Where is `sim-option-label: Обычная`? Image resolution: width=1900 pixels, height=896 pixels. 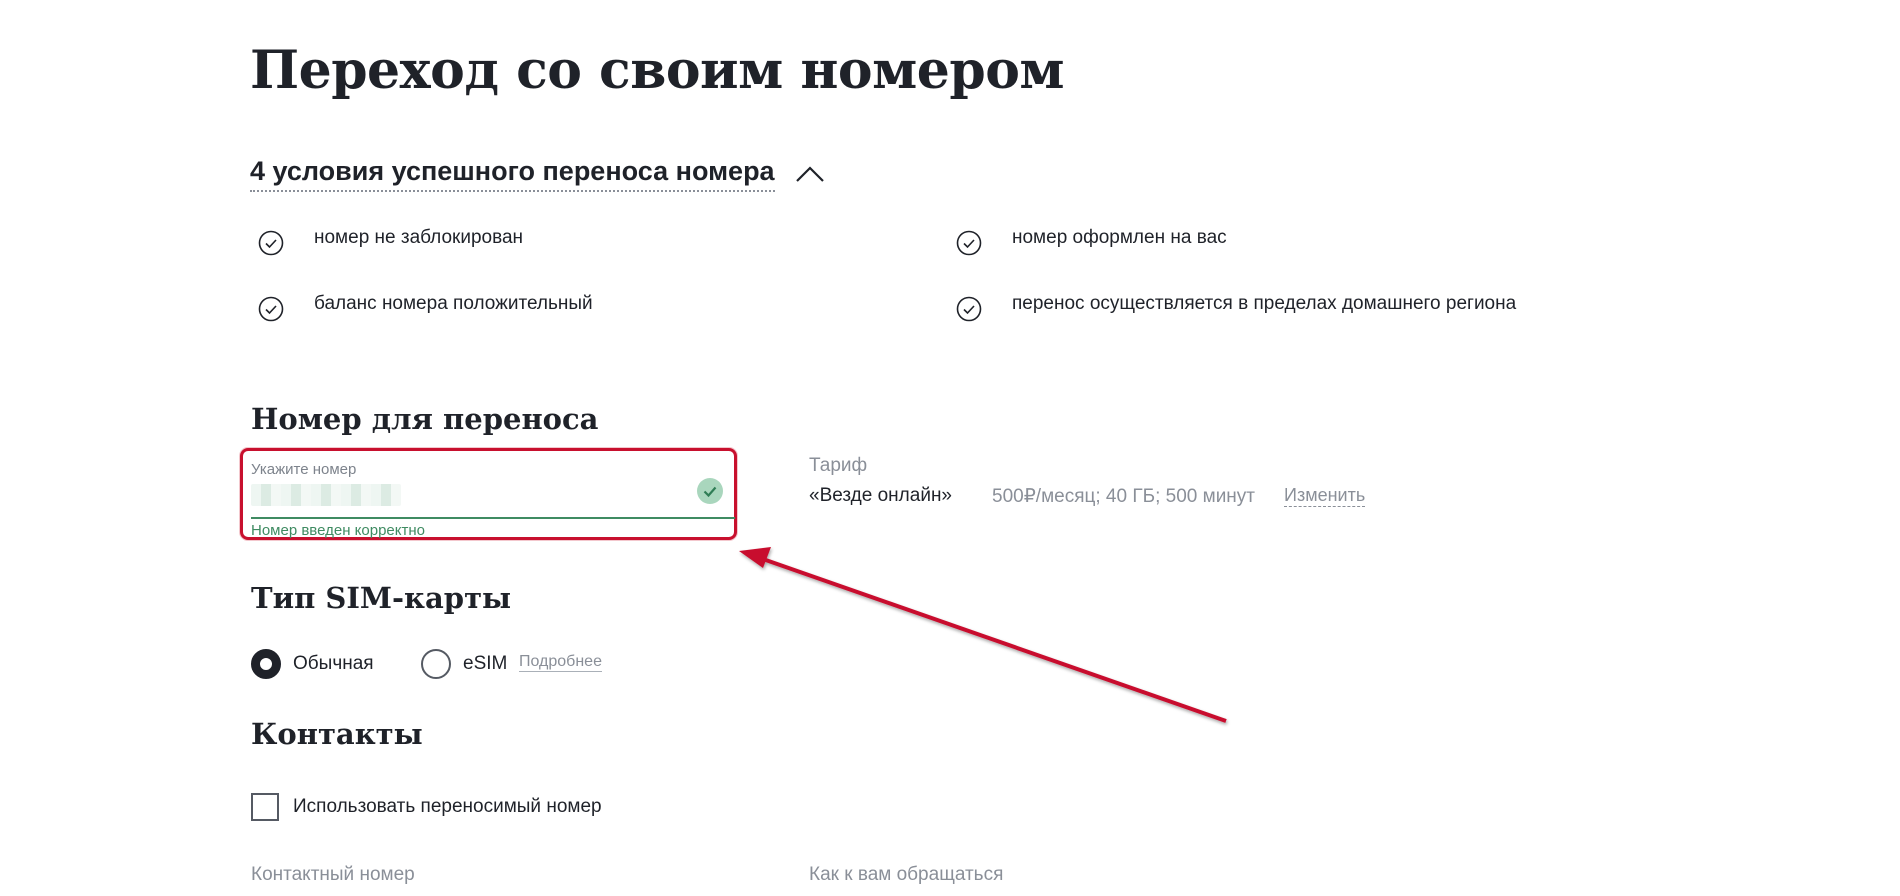 sim-option-label: Обычная is located at coordinates (333, 663).